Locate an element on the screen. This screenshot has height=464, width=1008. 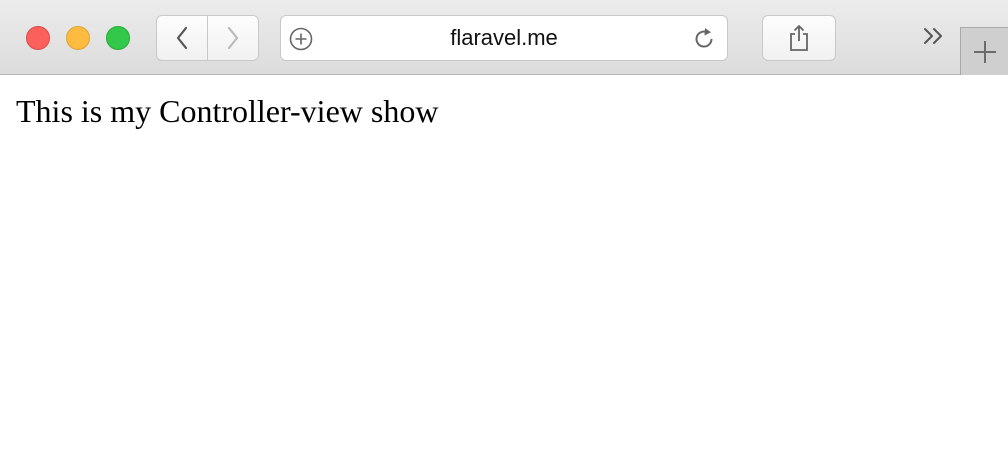
address-bar: flaravel.me is located at coordinates (504, 38).